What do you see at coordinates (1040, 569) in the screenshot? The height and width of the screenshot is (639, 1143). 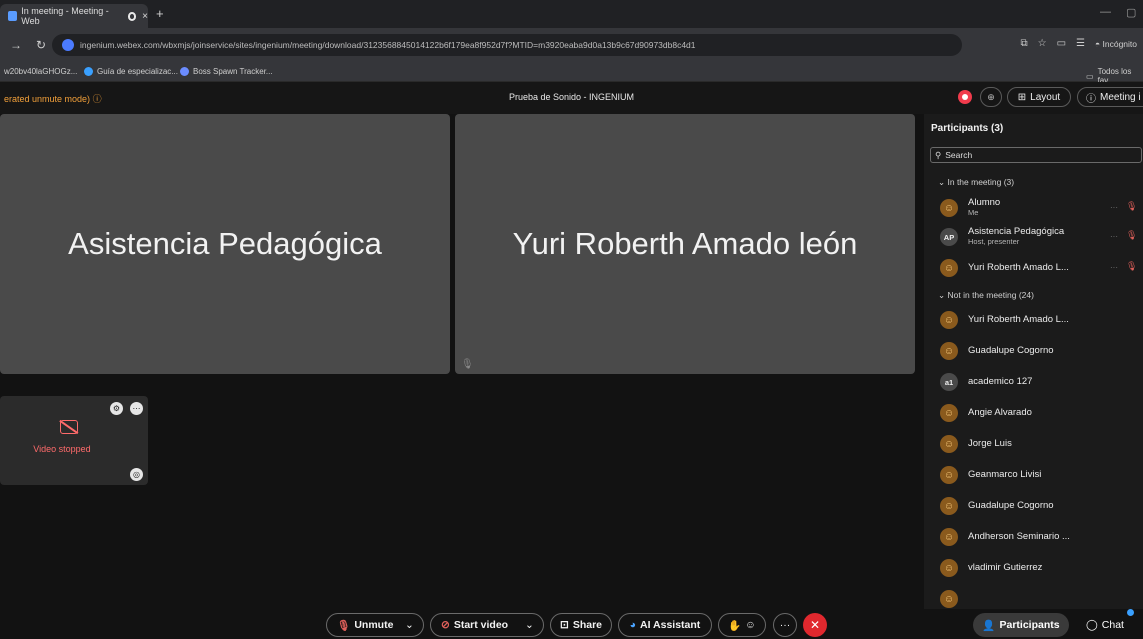 I see `participant-row: ☺ vladimir Gutierrez` at bounding box center [1040, 569].